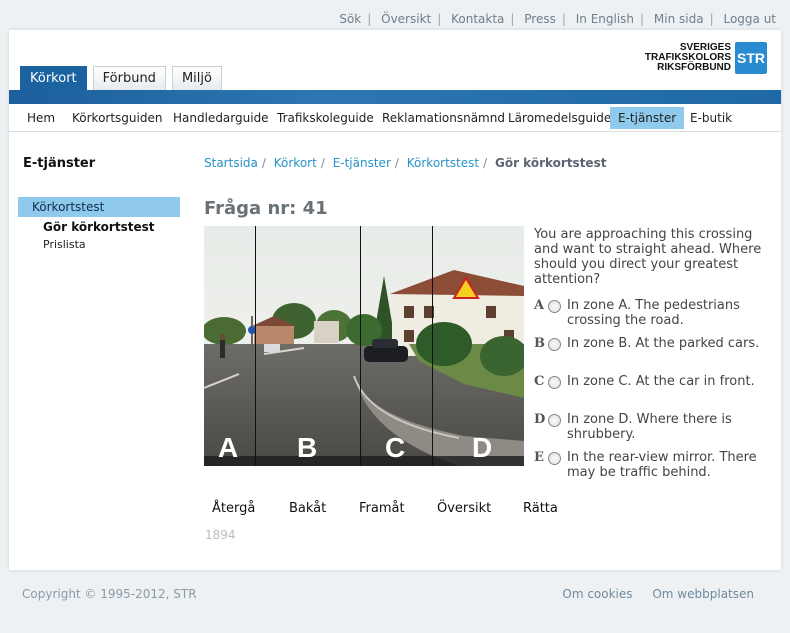 This screenshot has height=633, width=790. Describe the element at coordinates (703, 594) in the screenshot. I see `footer-link-about-site: Om webbplatsen` at that location.